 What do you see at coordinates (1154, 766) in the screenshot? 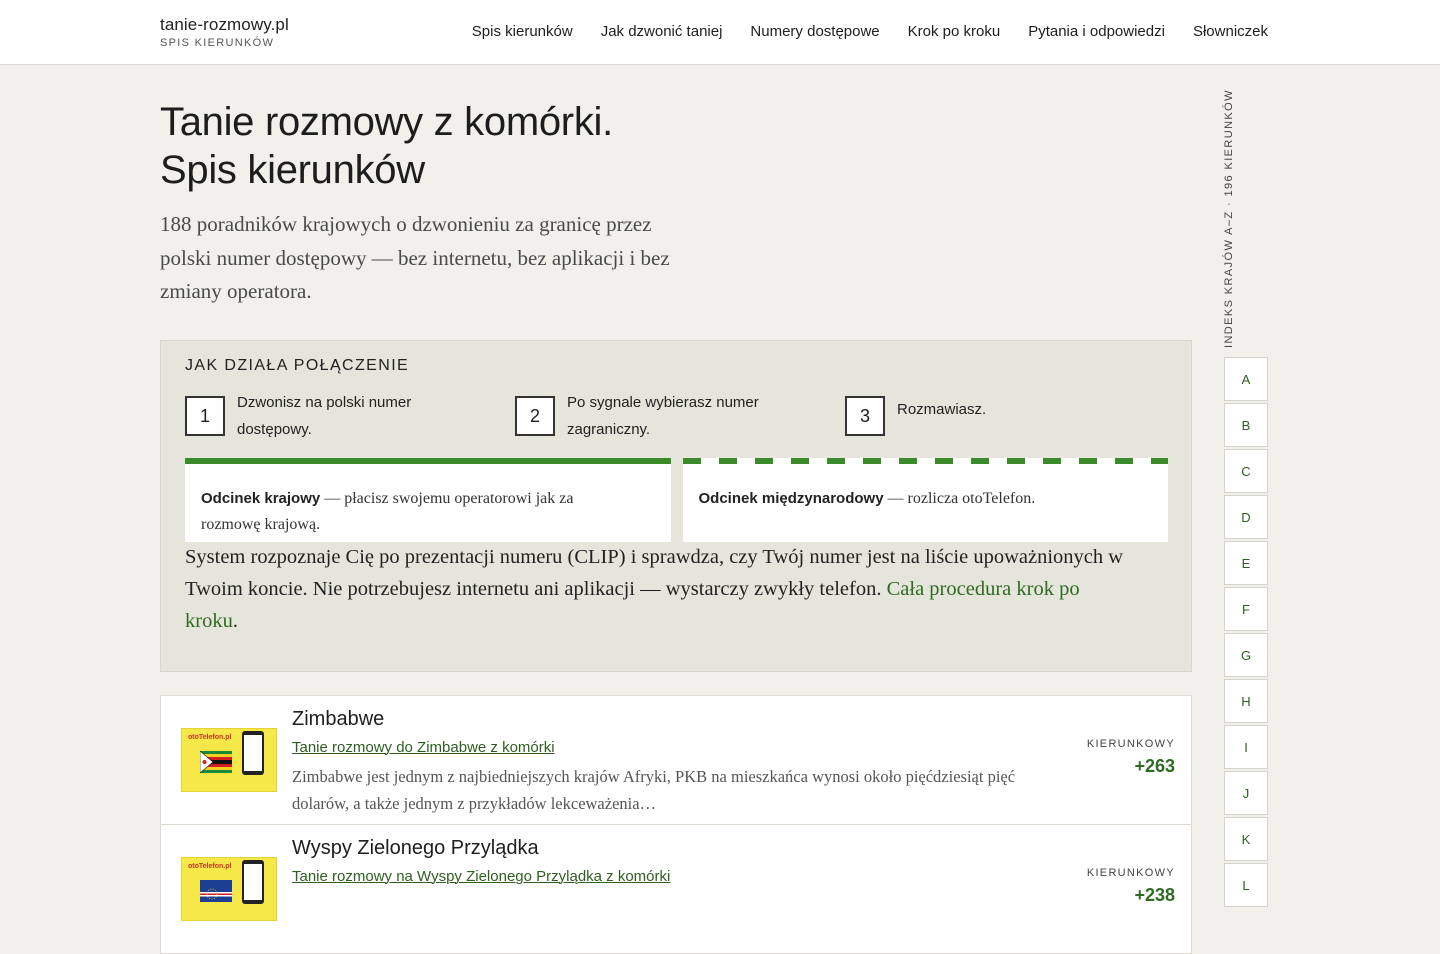
I see `dial-code: +263` at bounding box center [1154, 766].